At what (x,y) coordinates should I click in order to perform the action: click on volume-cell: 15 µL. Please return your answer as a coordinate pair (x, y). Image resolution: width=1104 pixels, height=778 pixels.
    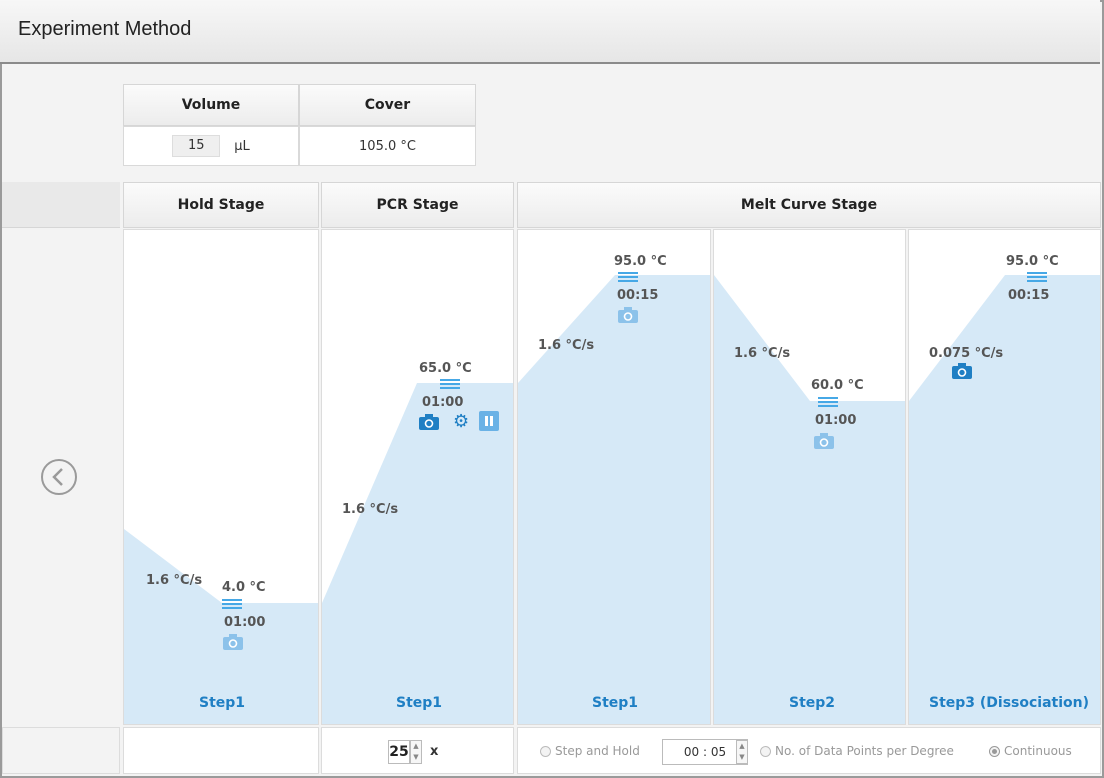
    Looking at the image, I should click on (211, 146).